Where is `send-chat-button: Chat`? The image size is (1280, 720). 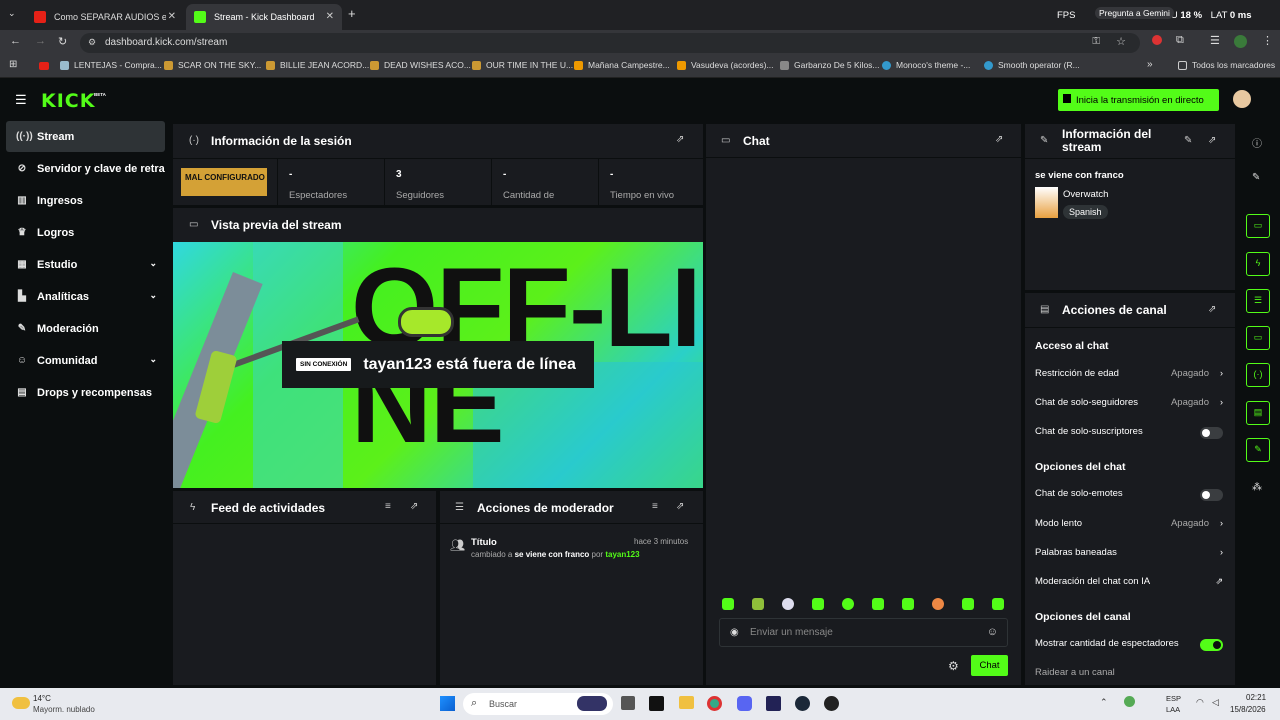
send-chat-button: Chat is located at coordinates (989, 665).